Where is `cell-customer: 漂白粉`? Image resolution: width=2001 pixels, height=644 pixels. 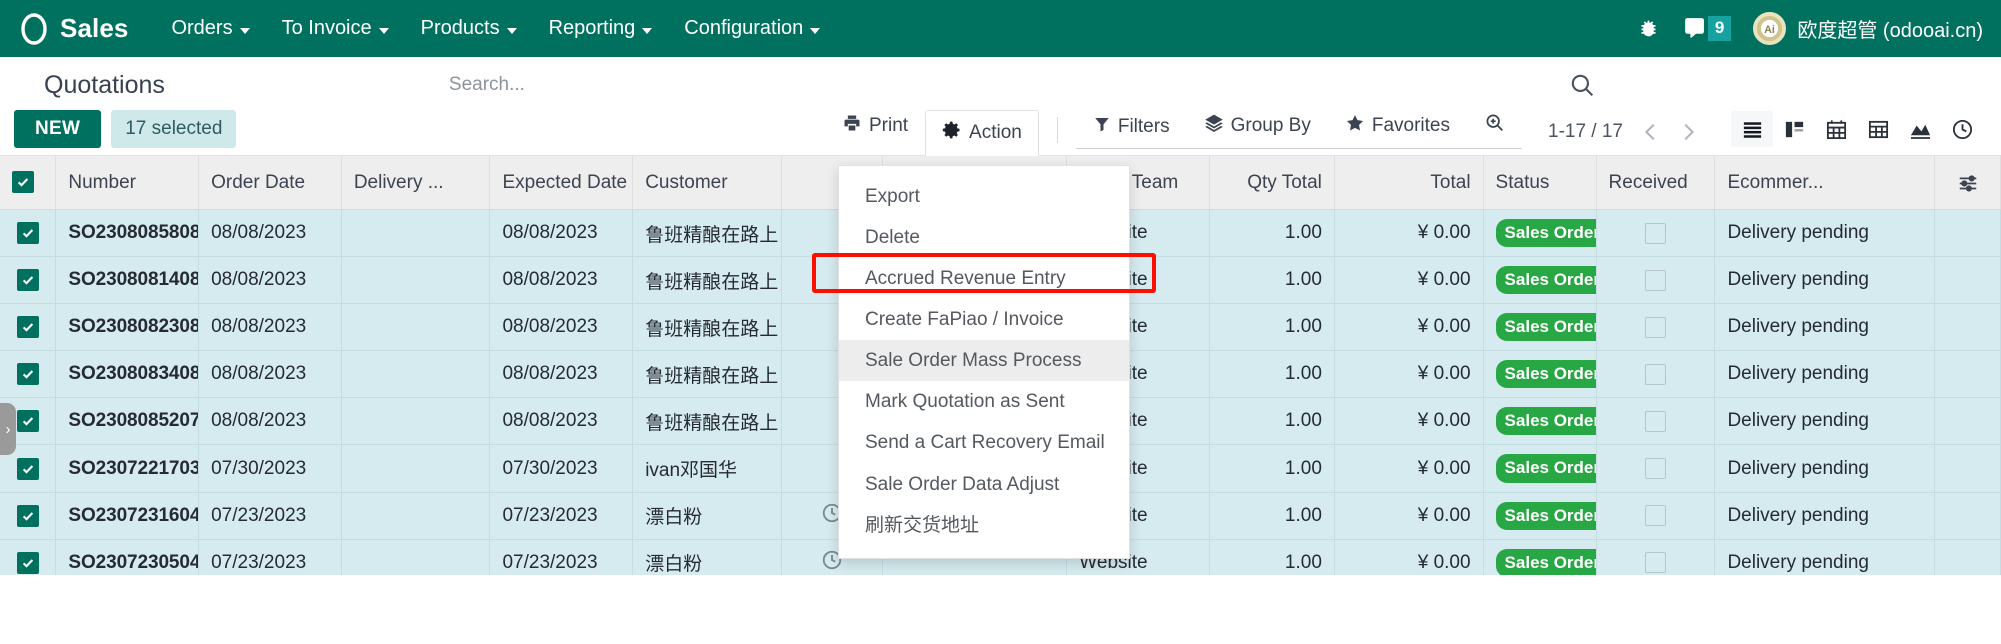
cell-customer: 漂白粉 is located at coordinates (707, 557).